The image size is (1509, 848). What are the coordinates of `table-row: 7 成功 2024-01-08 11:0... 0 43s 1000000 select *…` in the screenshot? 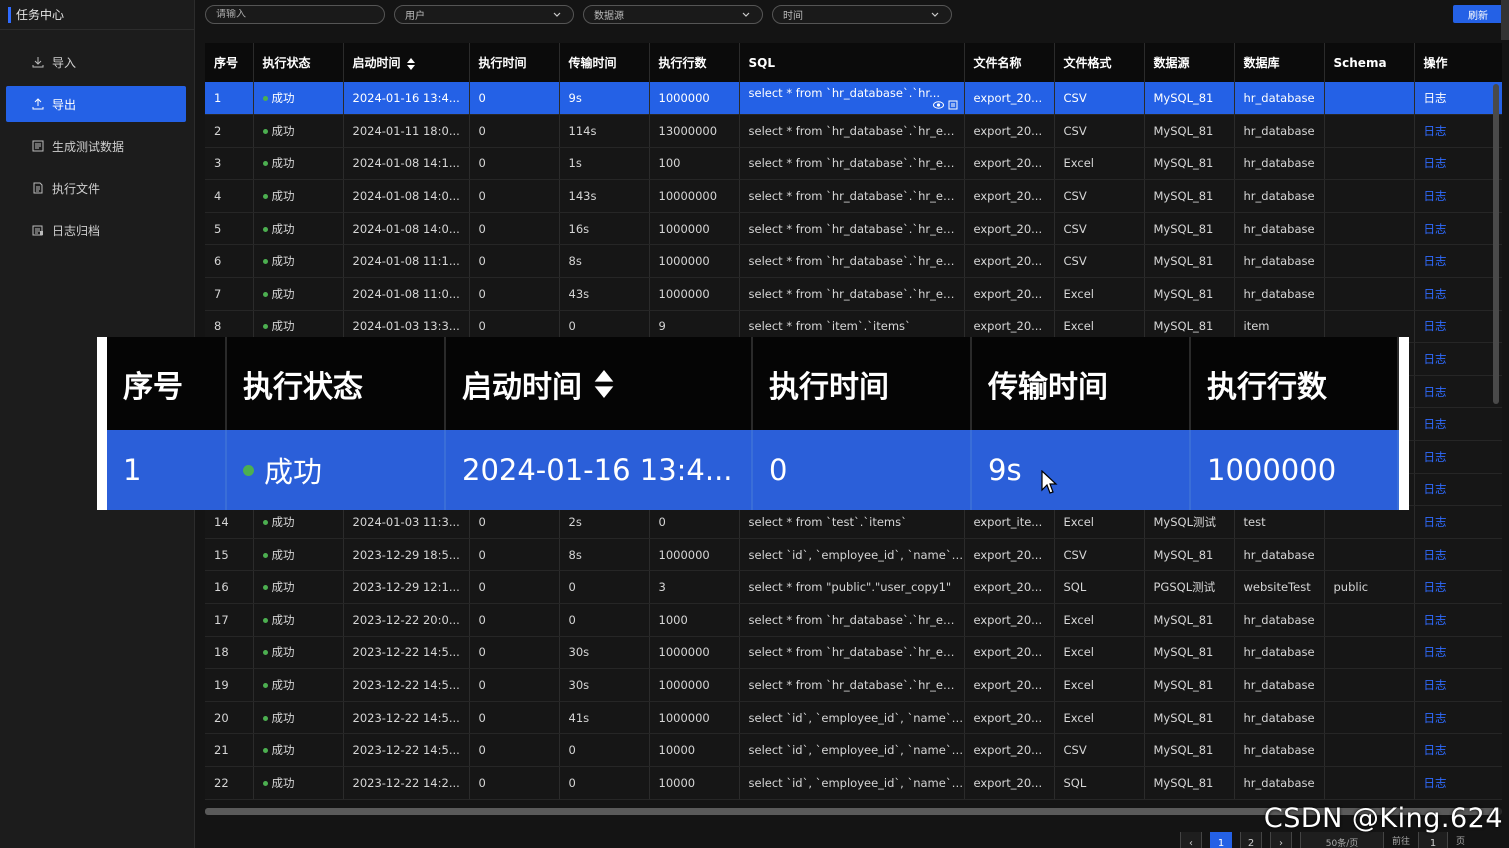 It's located at (853, 294).